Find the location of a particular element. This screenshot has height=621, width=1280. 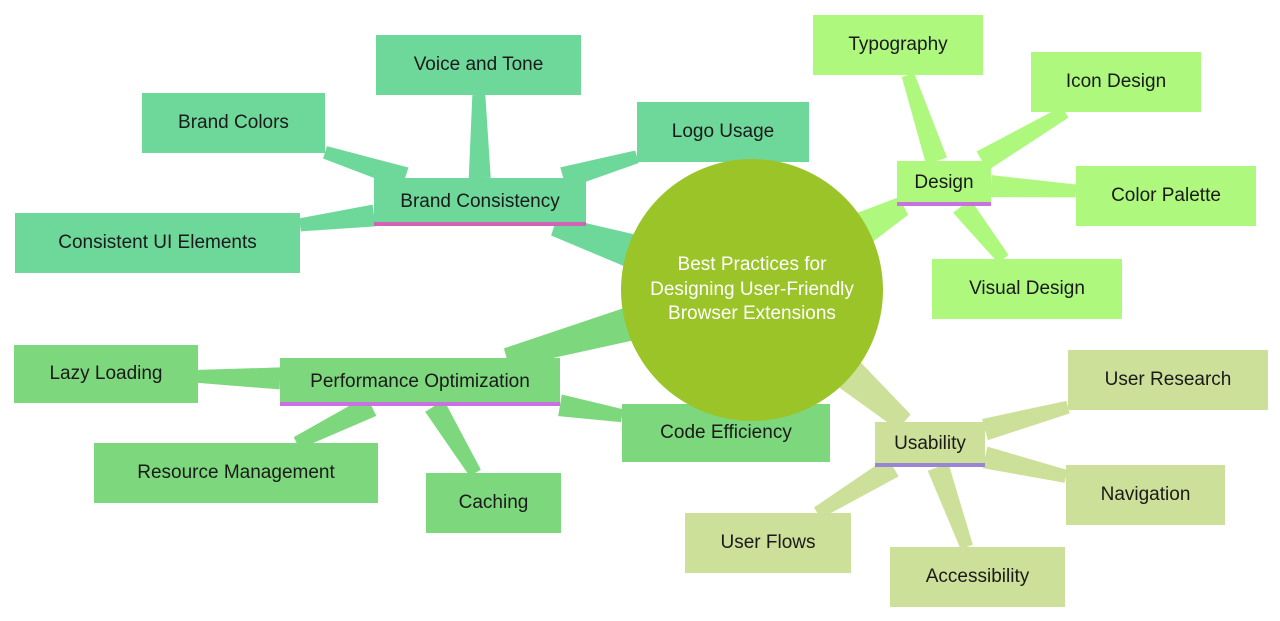

leaf-node-caching: Caching is located at coordinates (493, 503).